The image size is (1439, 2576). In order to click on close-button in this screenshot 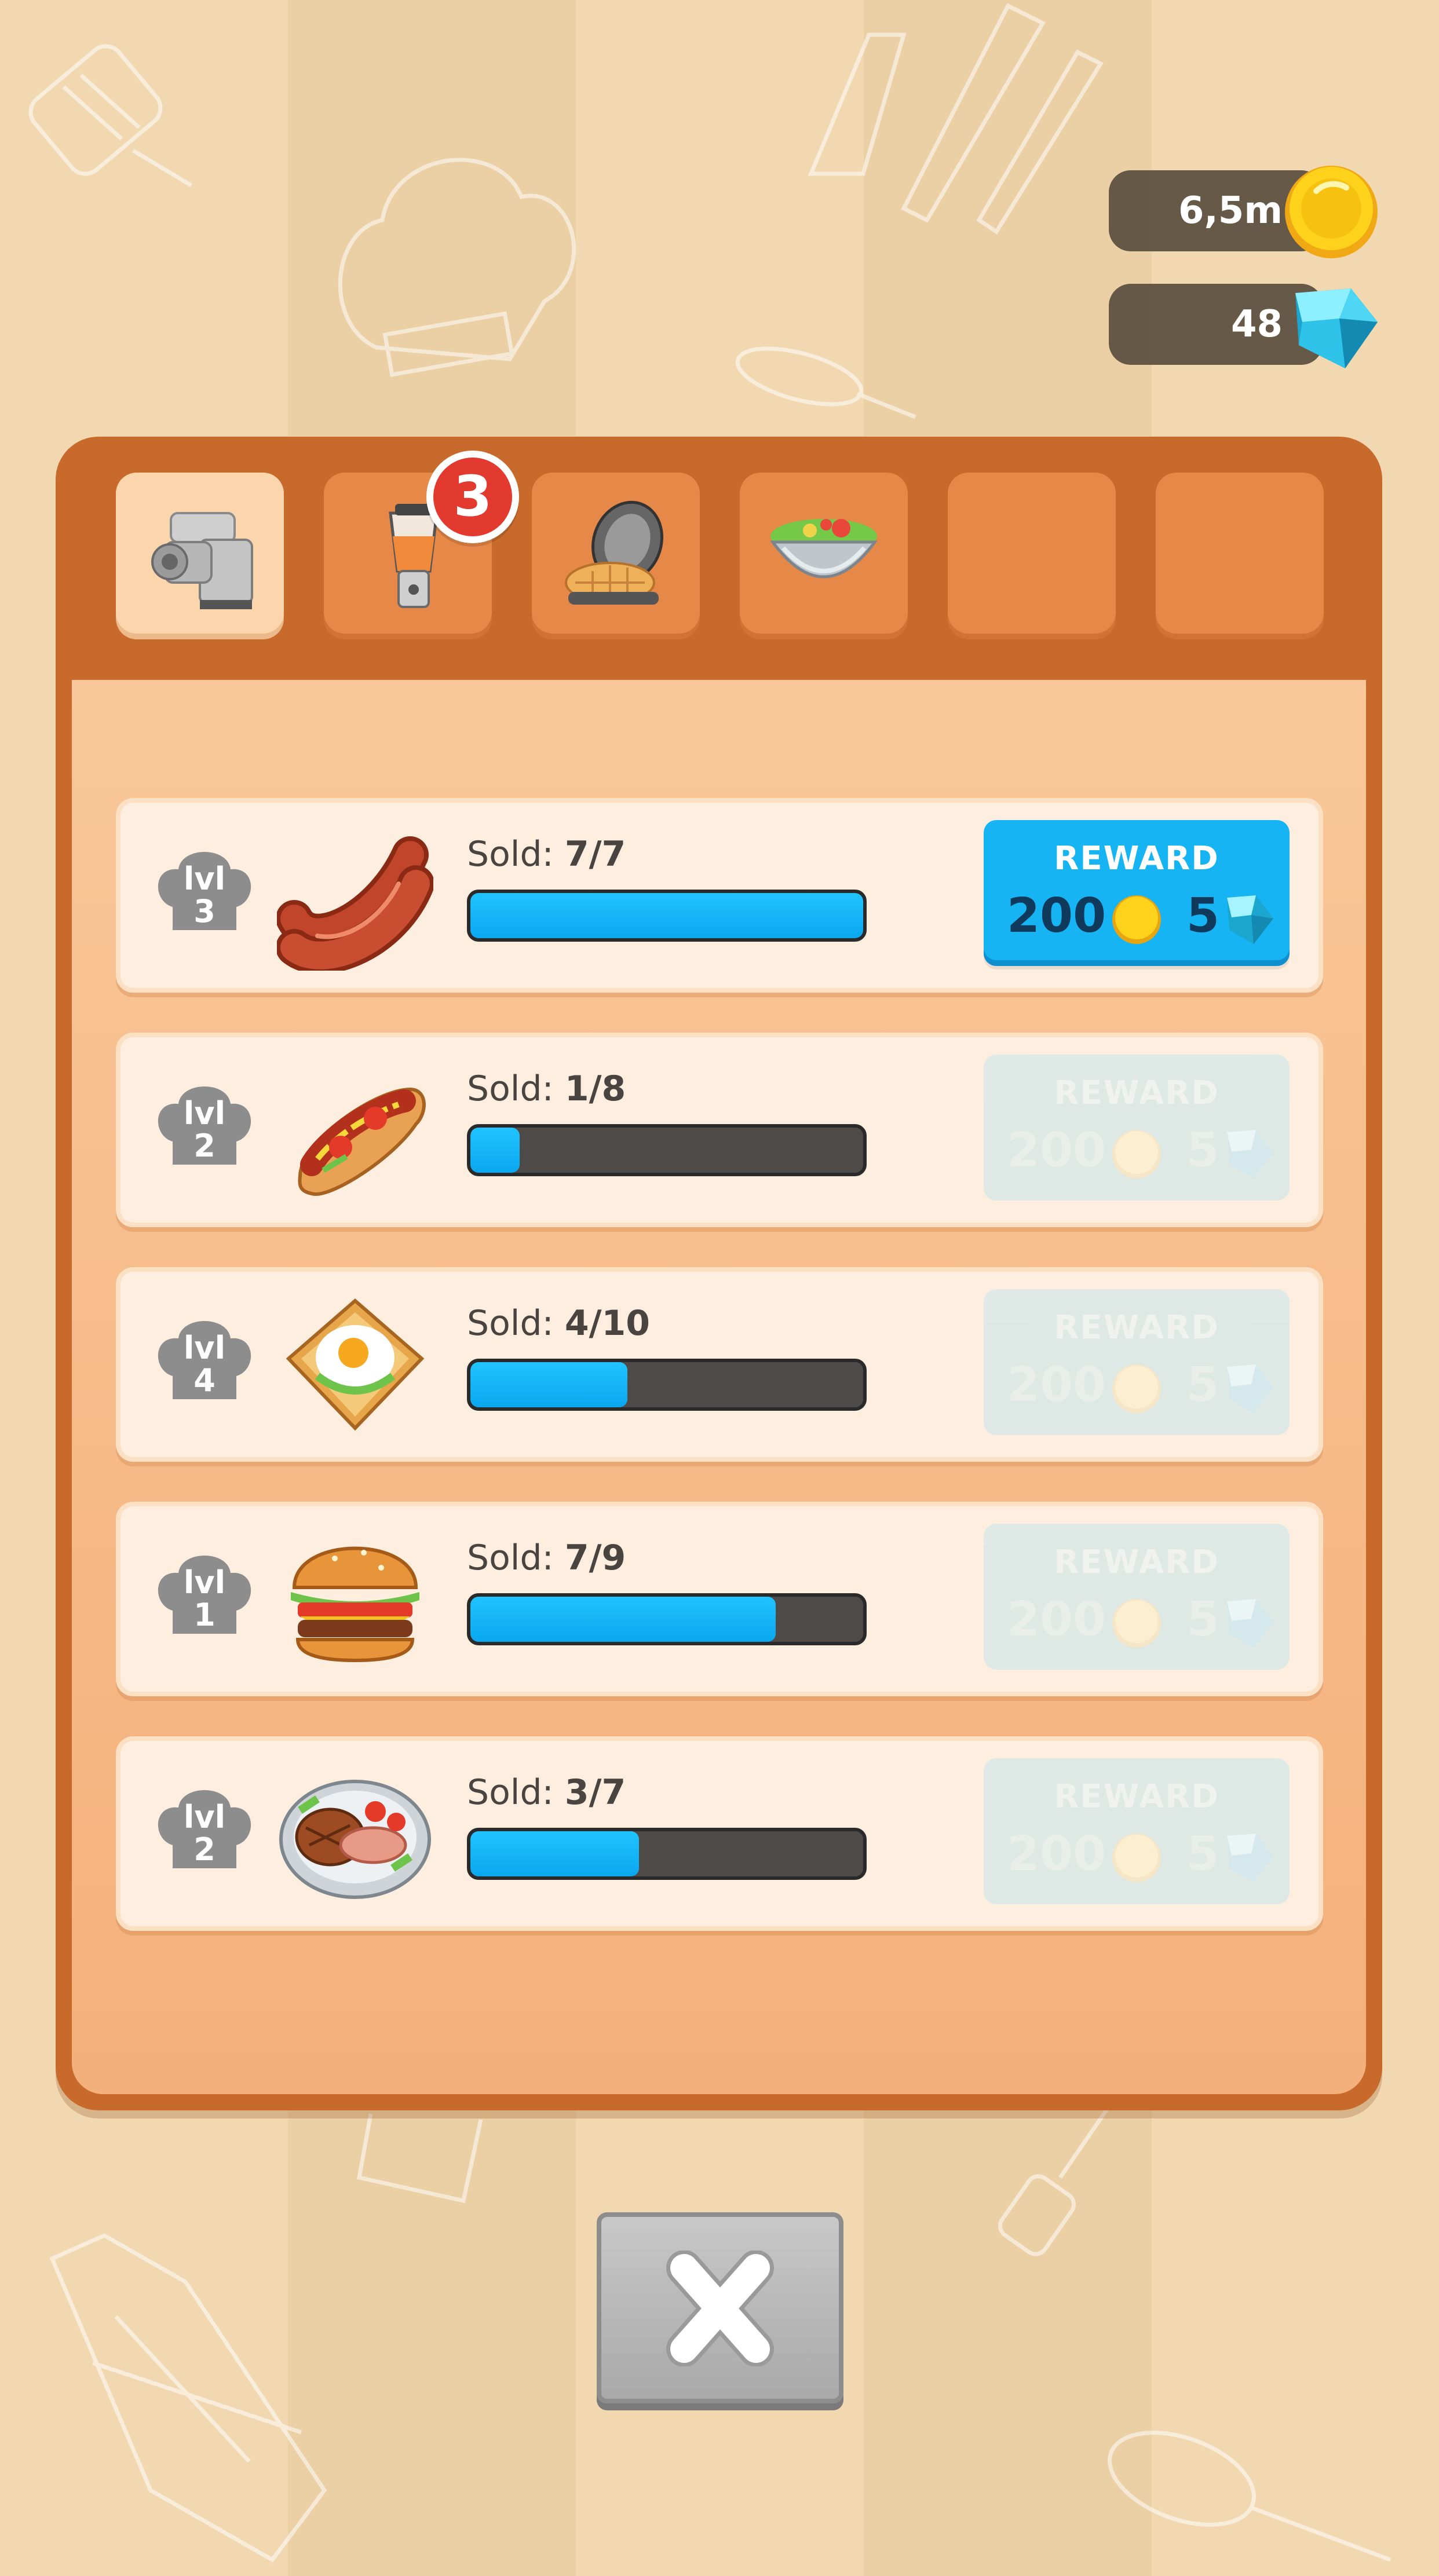, I will do `click(720, 2307)`.